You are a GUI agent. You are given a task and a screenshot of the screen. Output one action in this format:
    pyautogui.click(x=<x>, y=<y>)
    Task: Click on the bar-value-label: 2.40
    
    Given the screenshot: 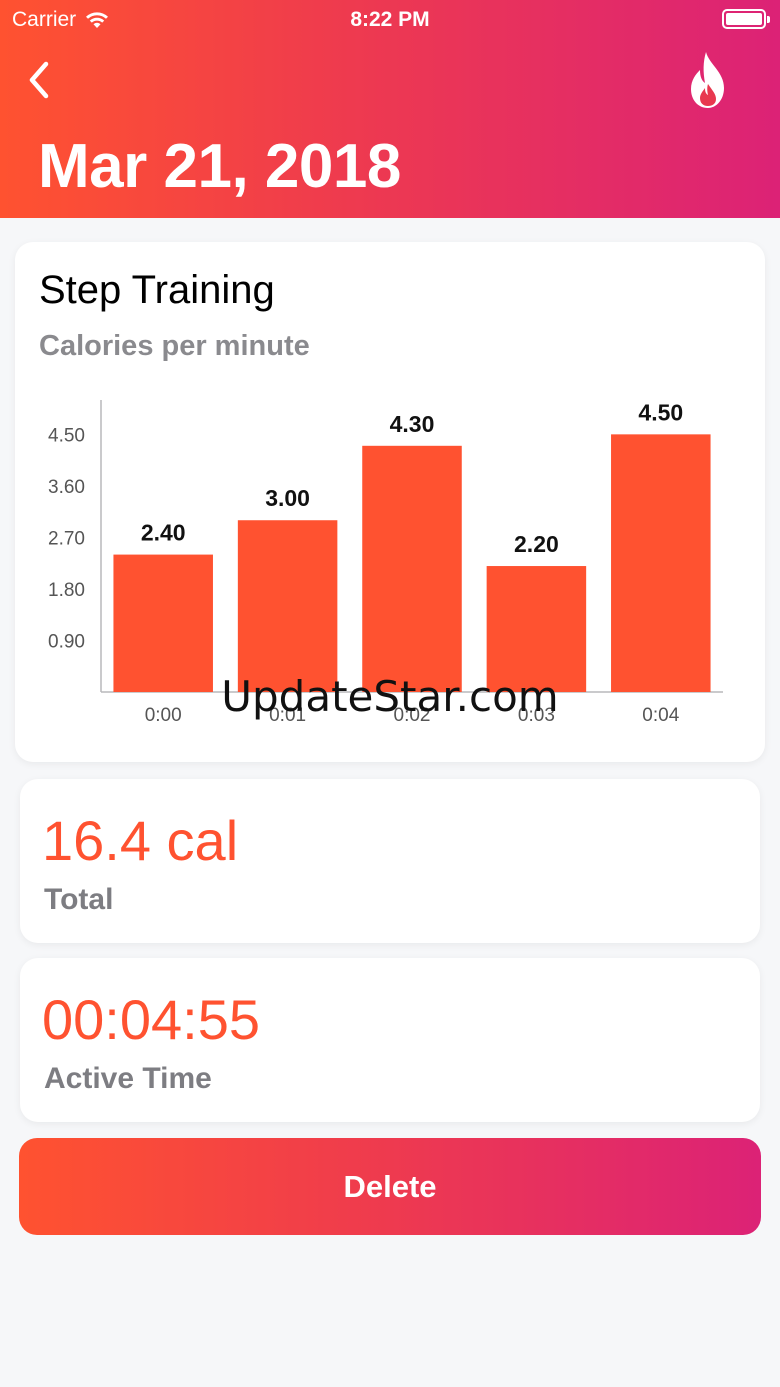 What is the action you would take?
    pyautogui.click(x=163, y=533)
    